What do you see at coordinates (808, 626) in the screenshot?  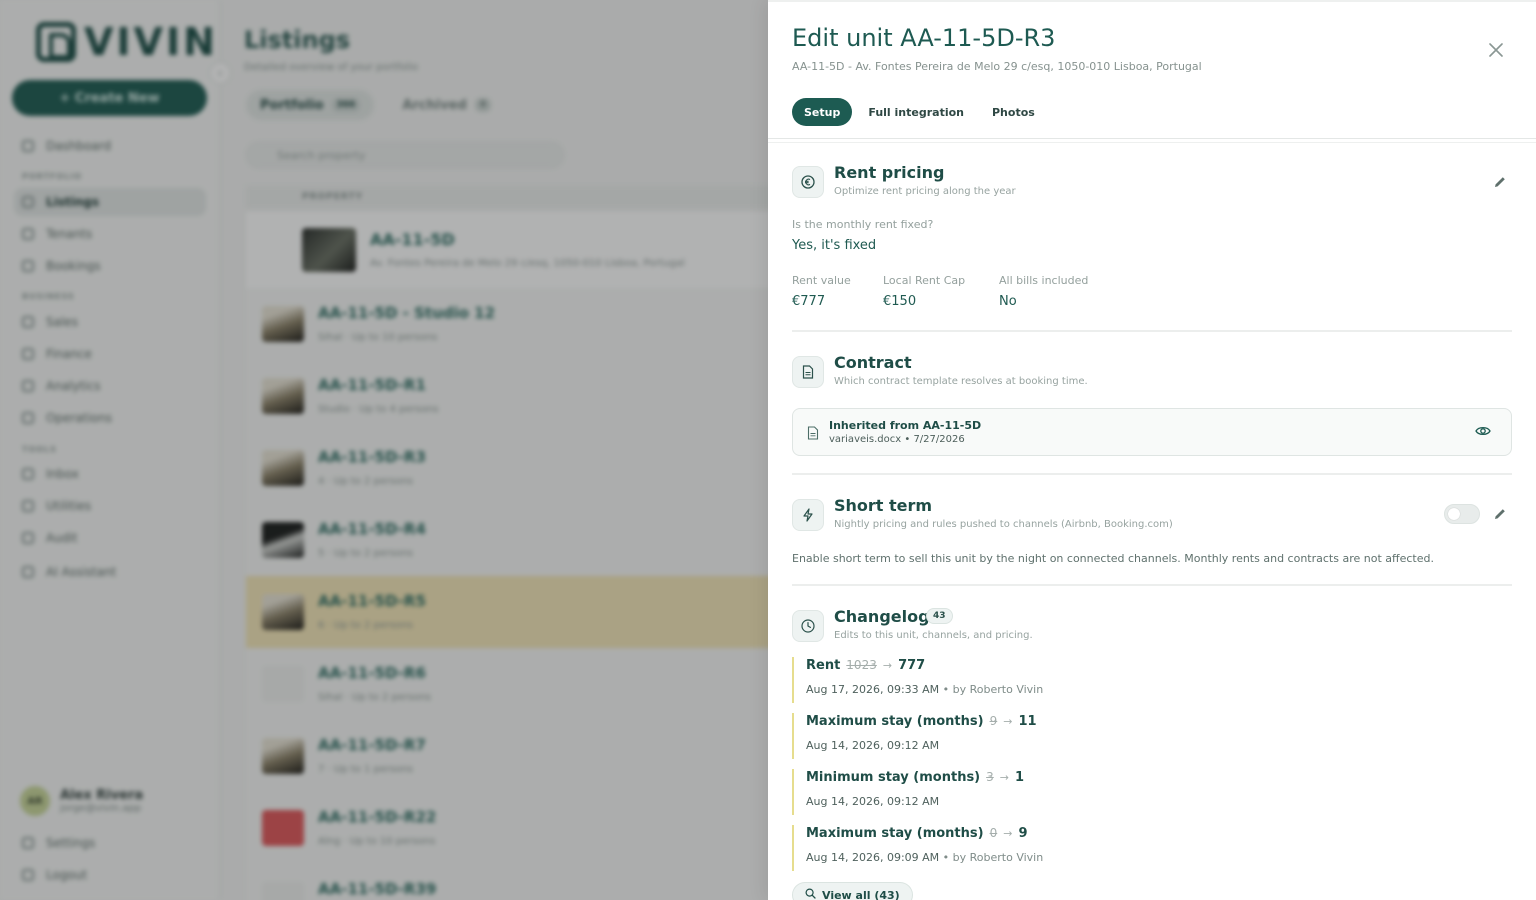 I see `clock-icon` at bounding box center [808, 626].